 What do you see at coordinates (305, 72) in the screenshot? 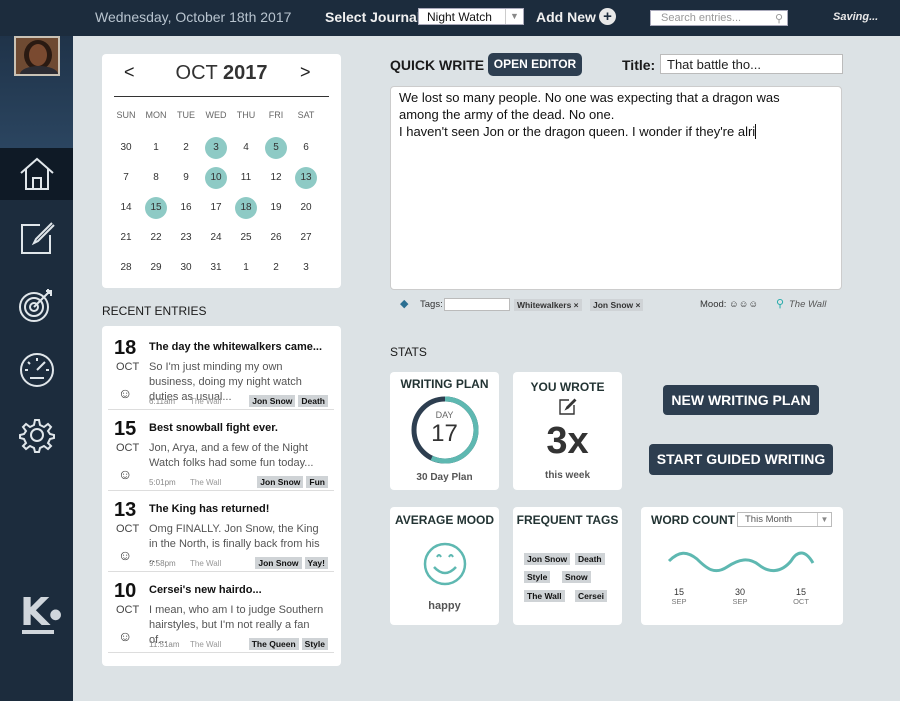
I see `chevron-right-icon: >` at bounding box center [305, 72].